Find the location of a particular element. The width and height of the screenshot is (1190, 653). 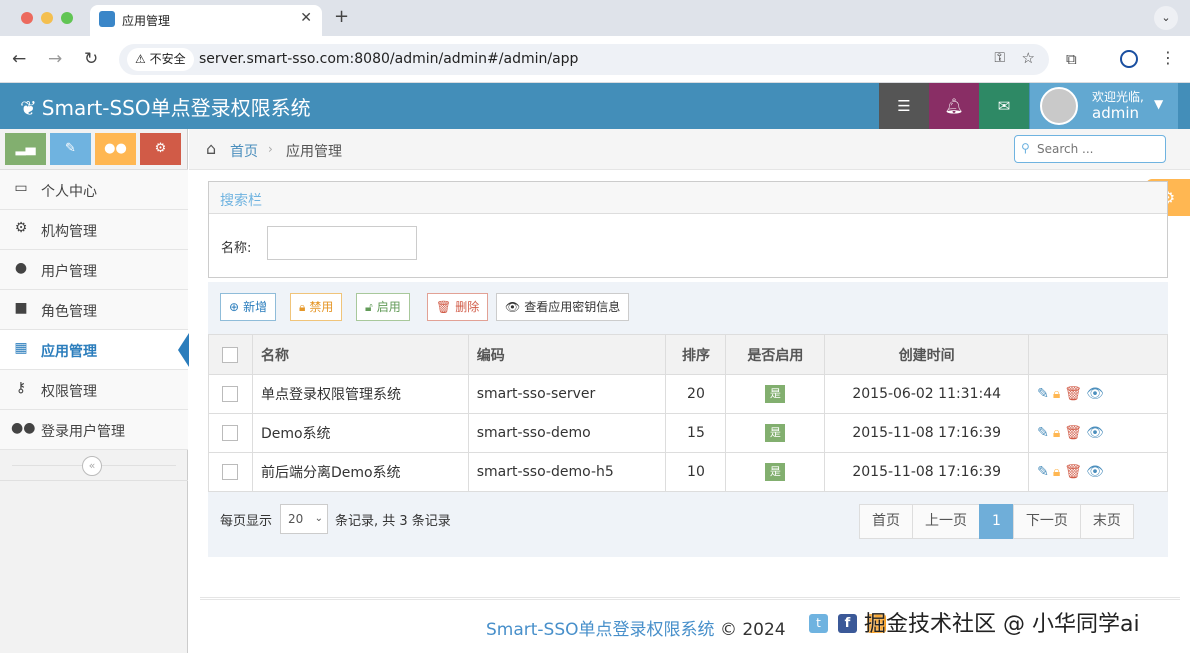

sidebar-item-permissions: ⚷ 权限管理 is located at coordinates (94, 390).